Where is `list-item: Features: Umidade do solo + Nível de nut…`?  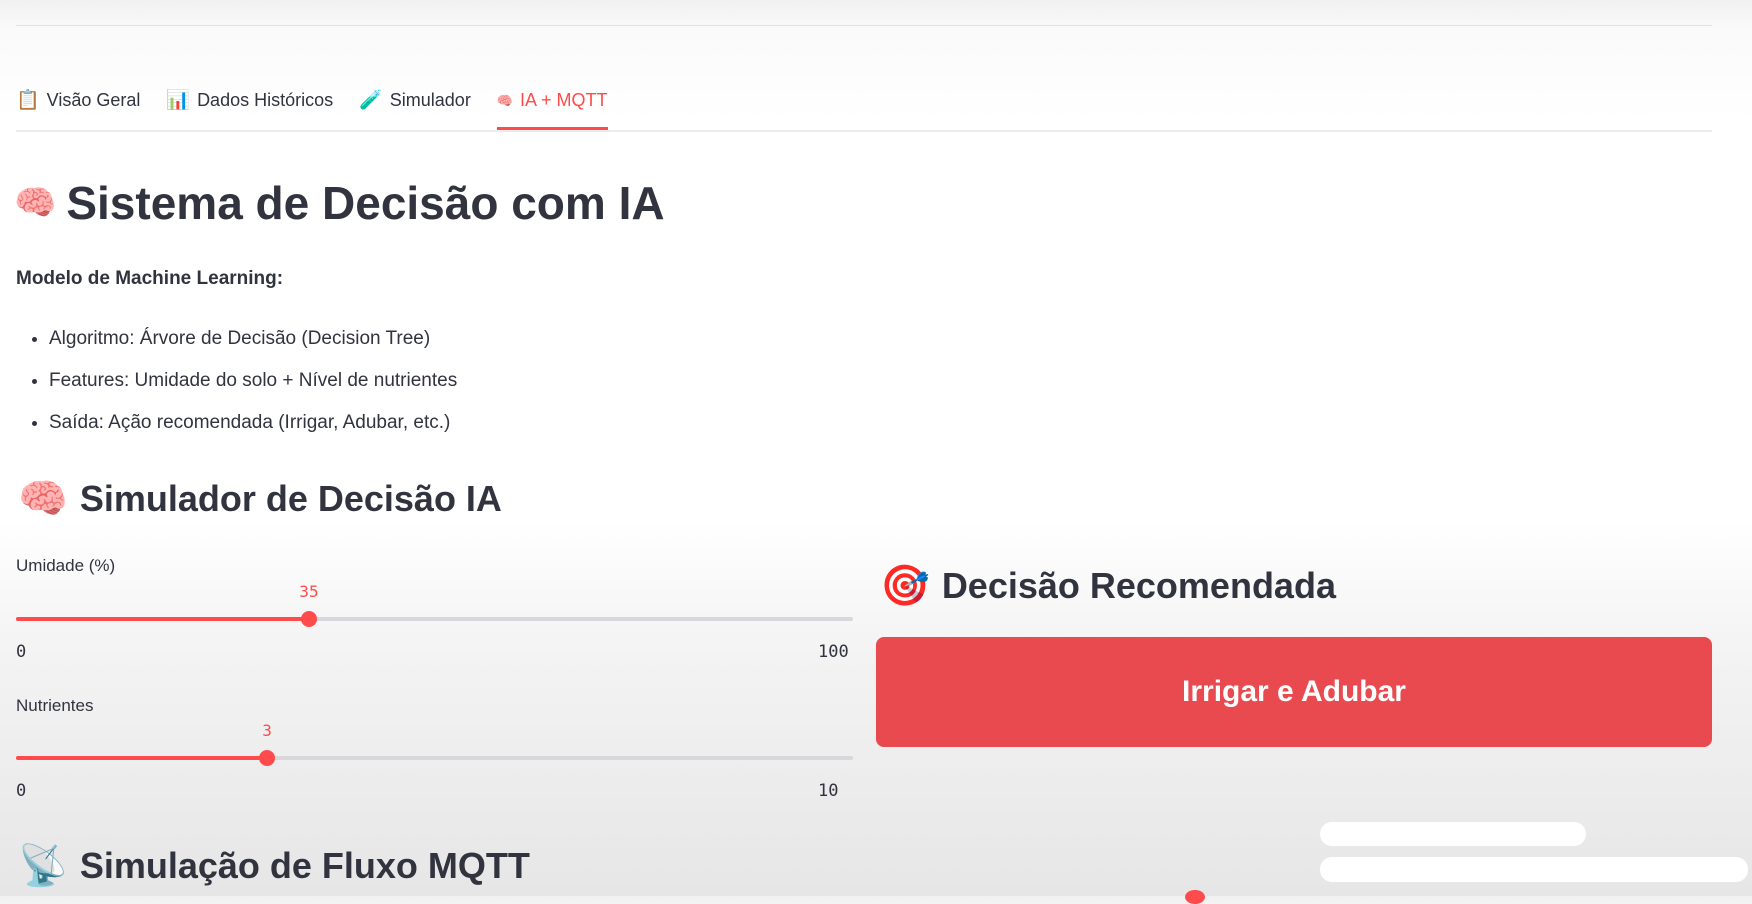
list-item: Features: Umidade do solo + Nível de nut… is located at coordinates (253, 381).